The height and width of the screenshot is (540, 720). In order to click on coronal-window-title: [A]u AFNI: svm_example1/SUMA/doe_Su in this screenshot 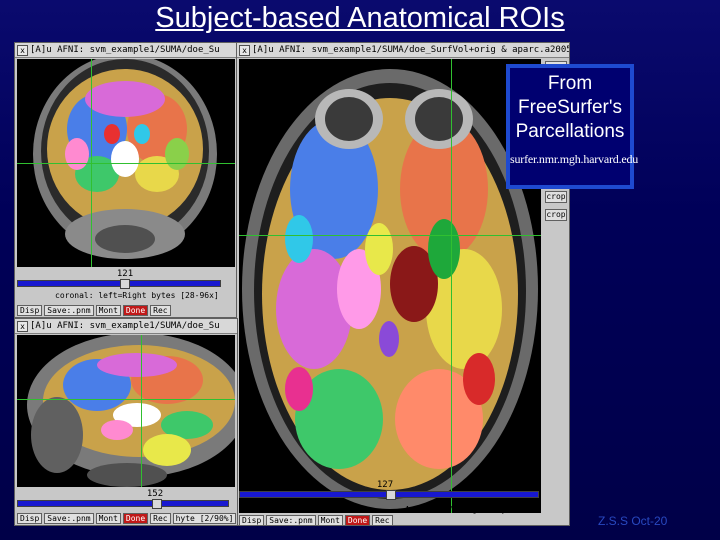, I will do `click(125, 50)`.